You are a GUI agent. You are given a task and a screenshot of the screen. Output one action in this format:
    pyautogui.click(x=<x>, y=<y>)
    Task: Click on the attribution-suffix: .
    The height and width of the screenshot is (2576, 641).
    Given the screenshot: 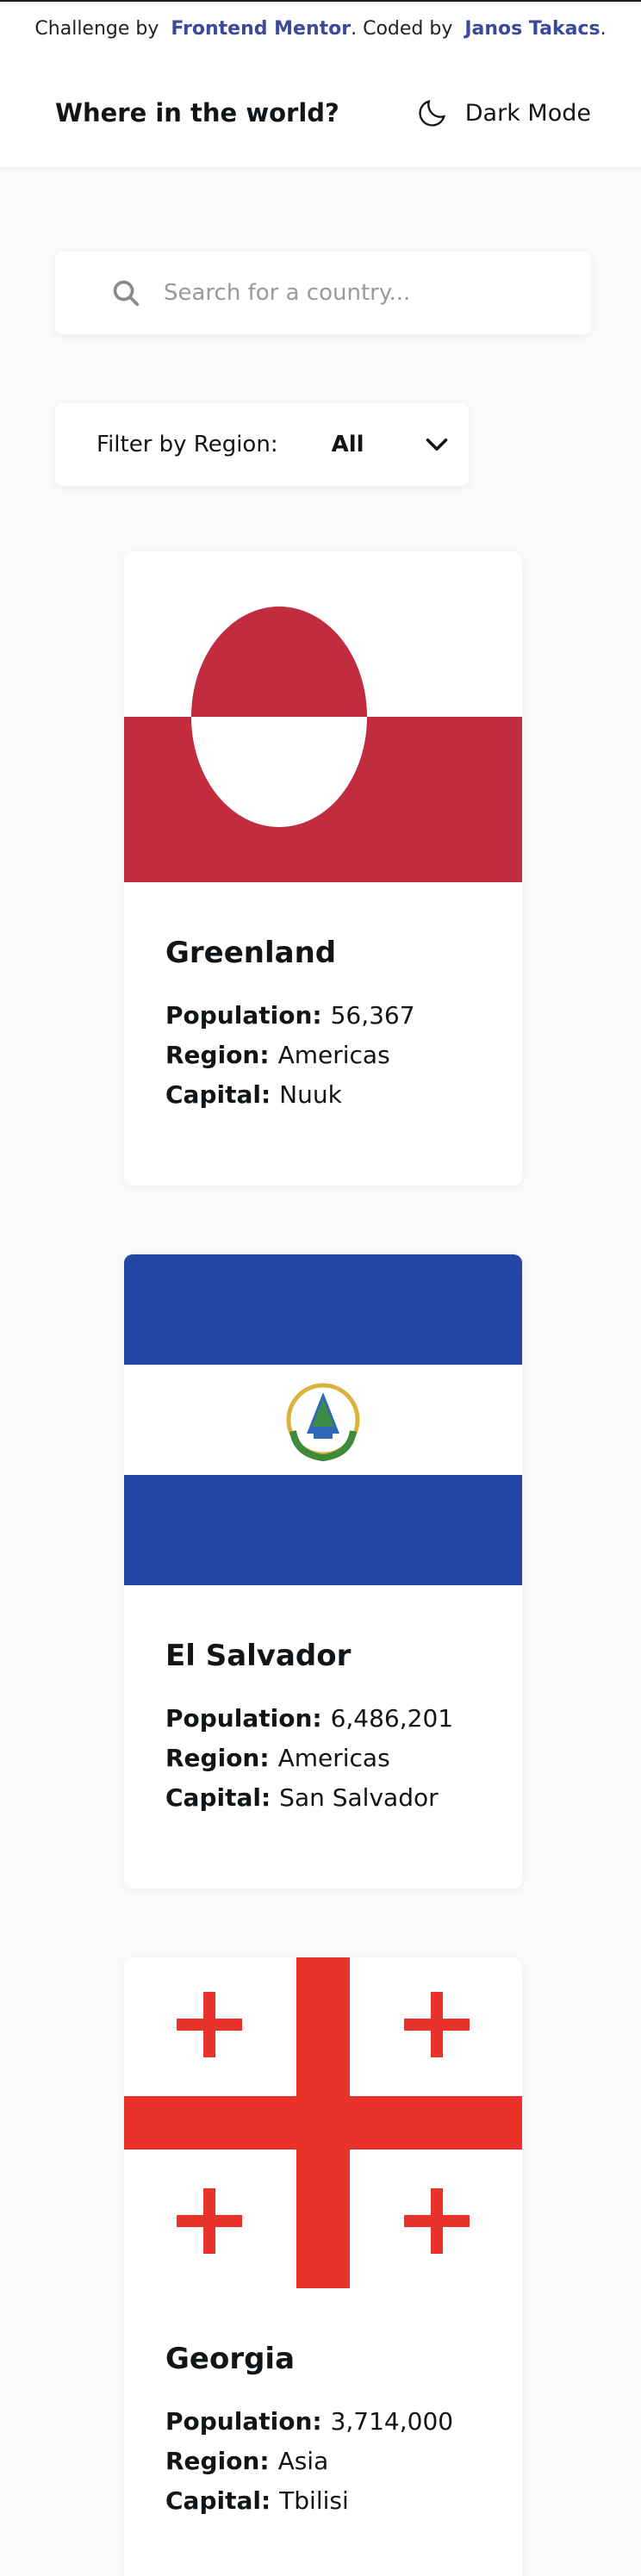 What is the action you would take?
    pyautogui.click(x=603, y=29)
    